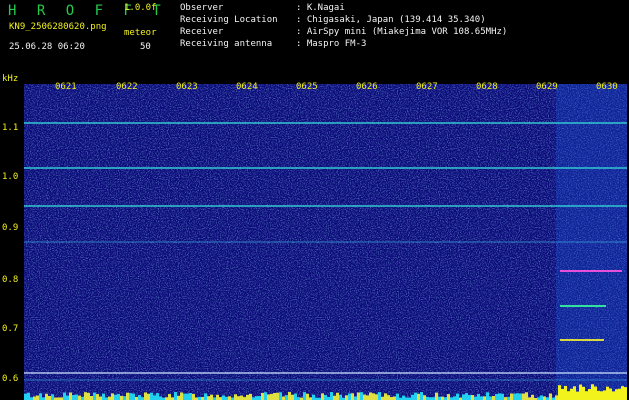 This screenshot has height=400, width=629. Describe the element at coordinates (58, 27) in the screenshot. I see `file-name: KN9_2506280620.png` at that location.